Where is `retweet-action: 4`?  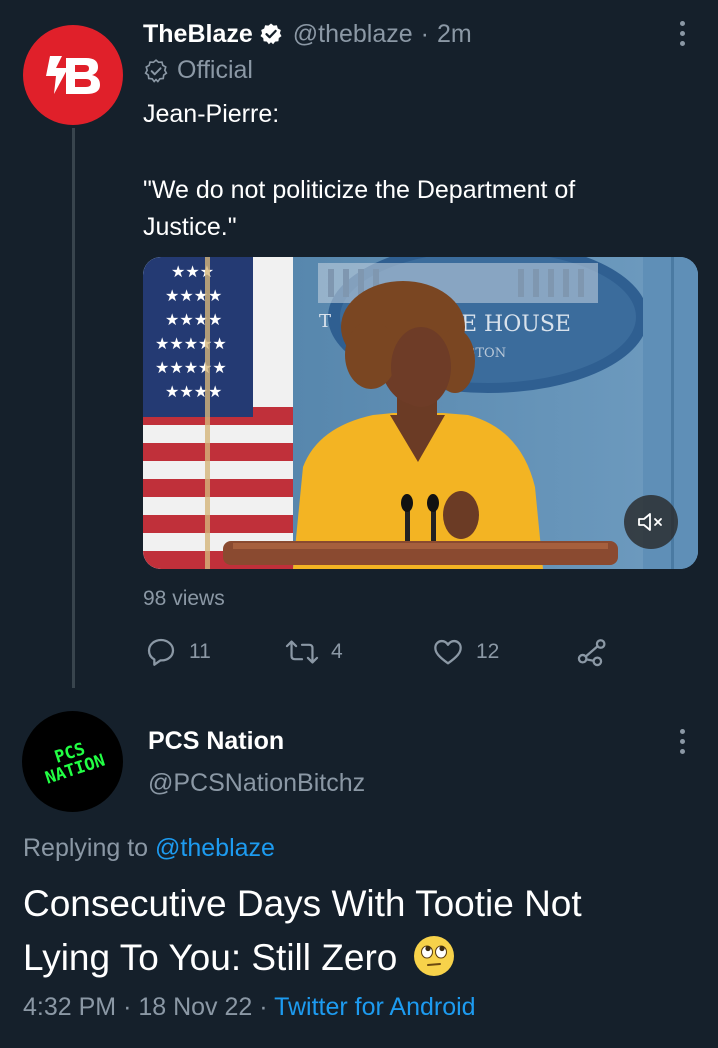 retweet-action: 4 is located at coordinates (314, 652).